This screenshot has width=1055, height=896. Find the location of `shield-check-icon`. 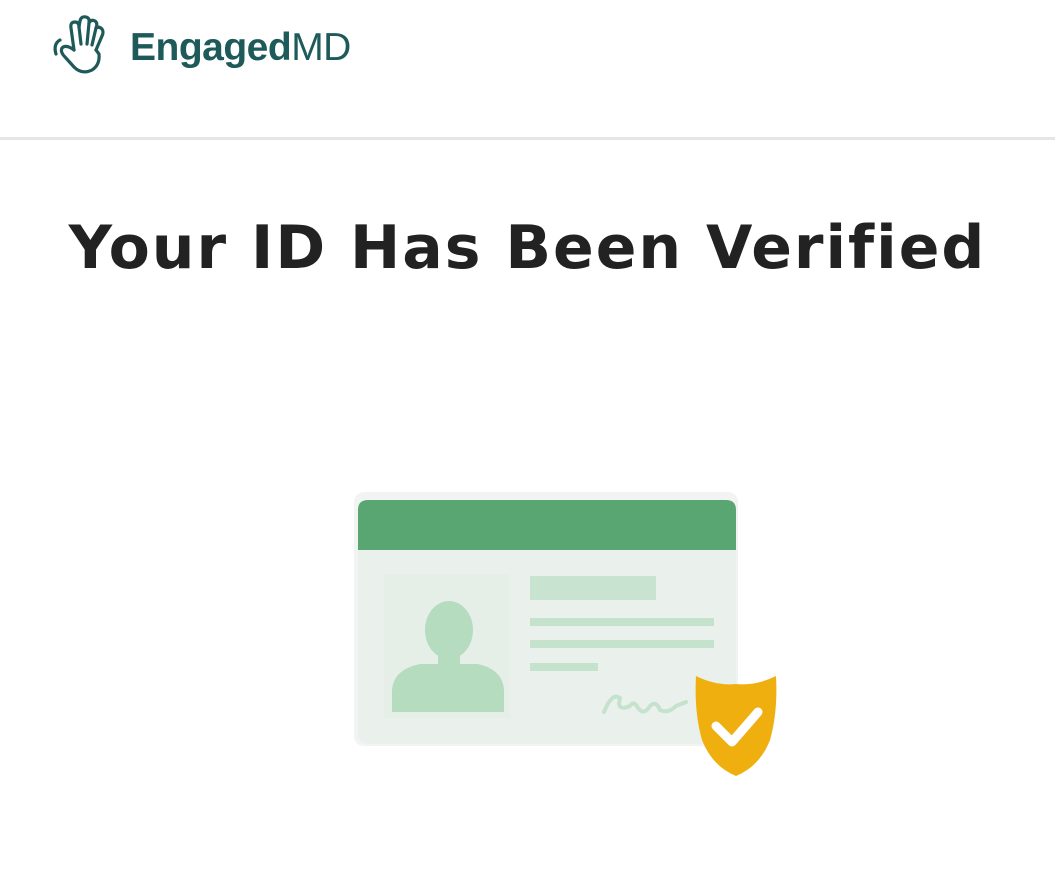

shield-check-icon is located at coordinates (736, 726).